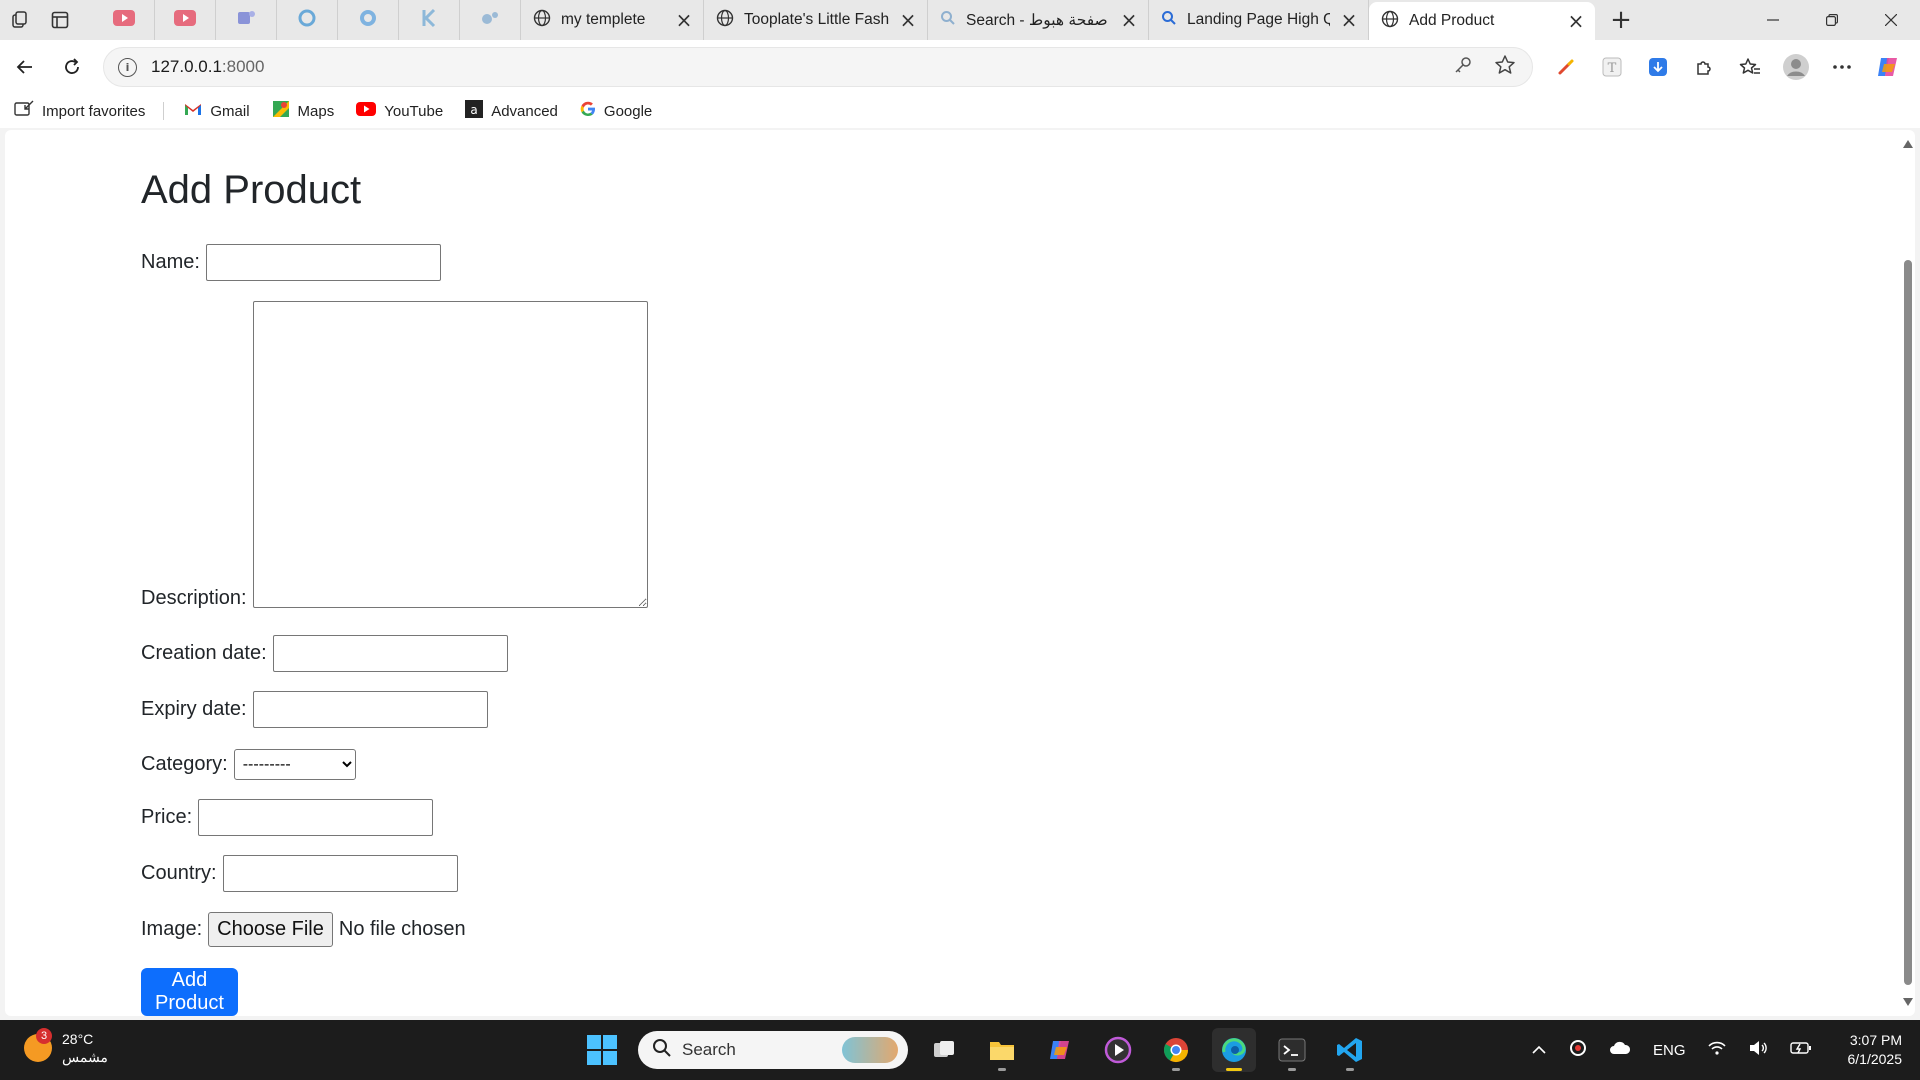 The height and width of the screenshot is (1080, 1920). I want to click on chevron-up-icon, so click(1539, 1050).